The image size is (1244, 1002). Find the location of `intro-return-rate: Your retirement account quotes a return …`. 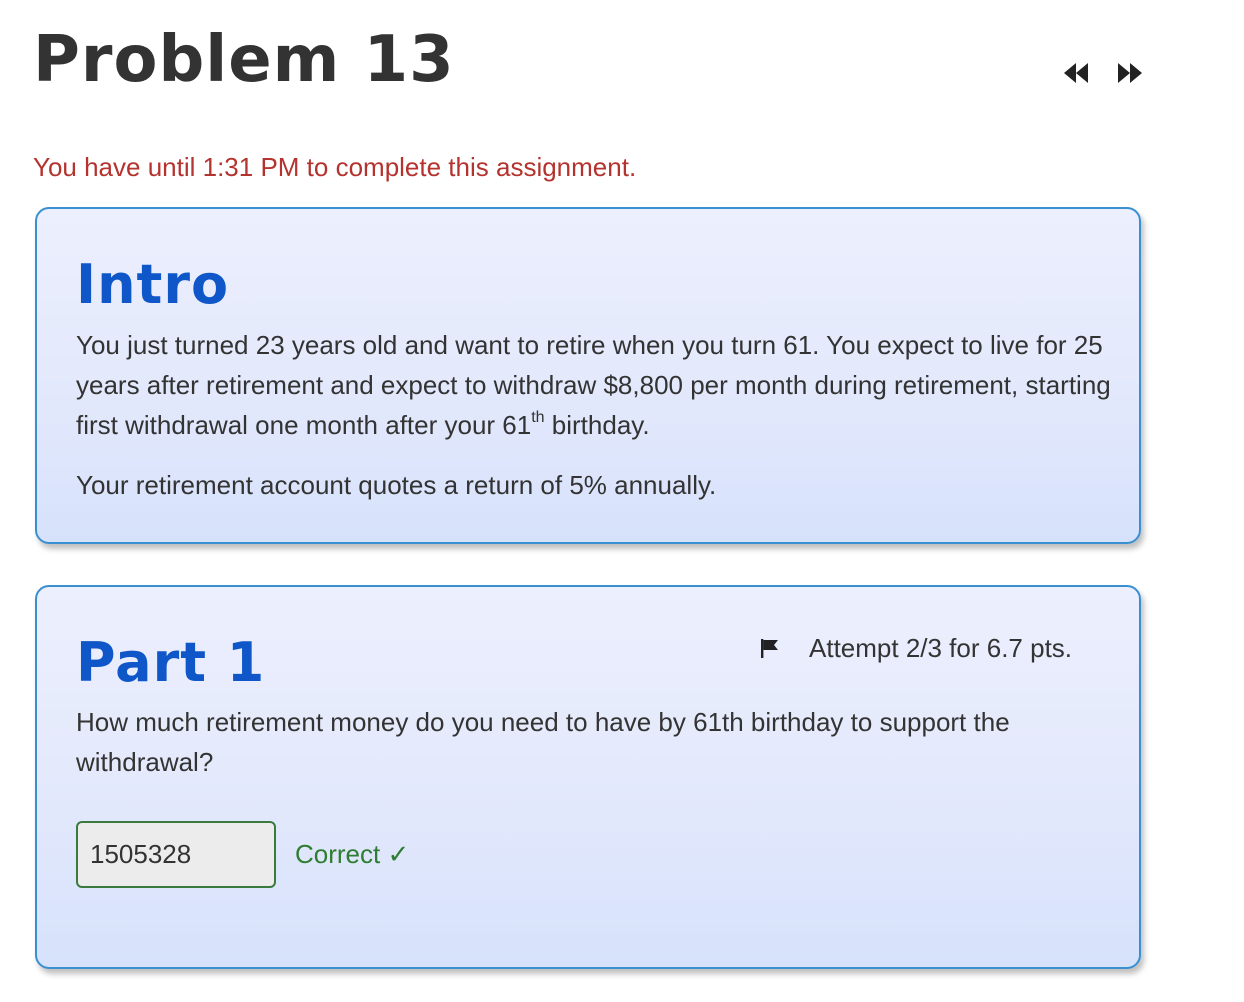

intro-return-rate: Your retirement account quotes a return … is located at coordinates (396, 485).